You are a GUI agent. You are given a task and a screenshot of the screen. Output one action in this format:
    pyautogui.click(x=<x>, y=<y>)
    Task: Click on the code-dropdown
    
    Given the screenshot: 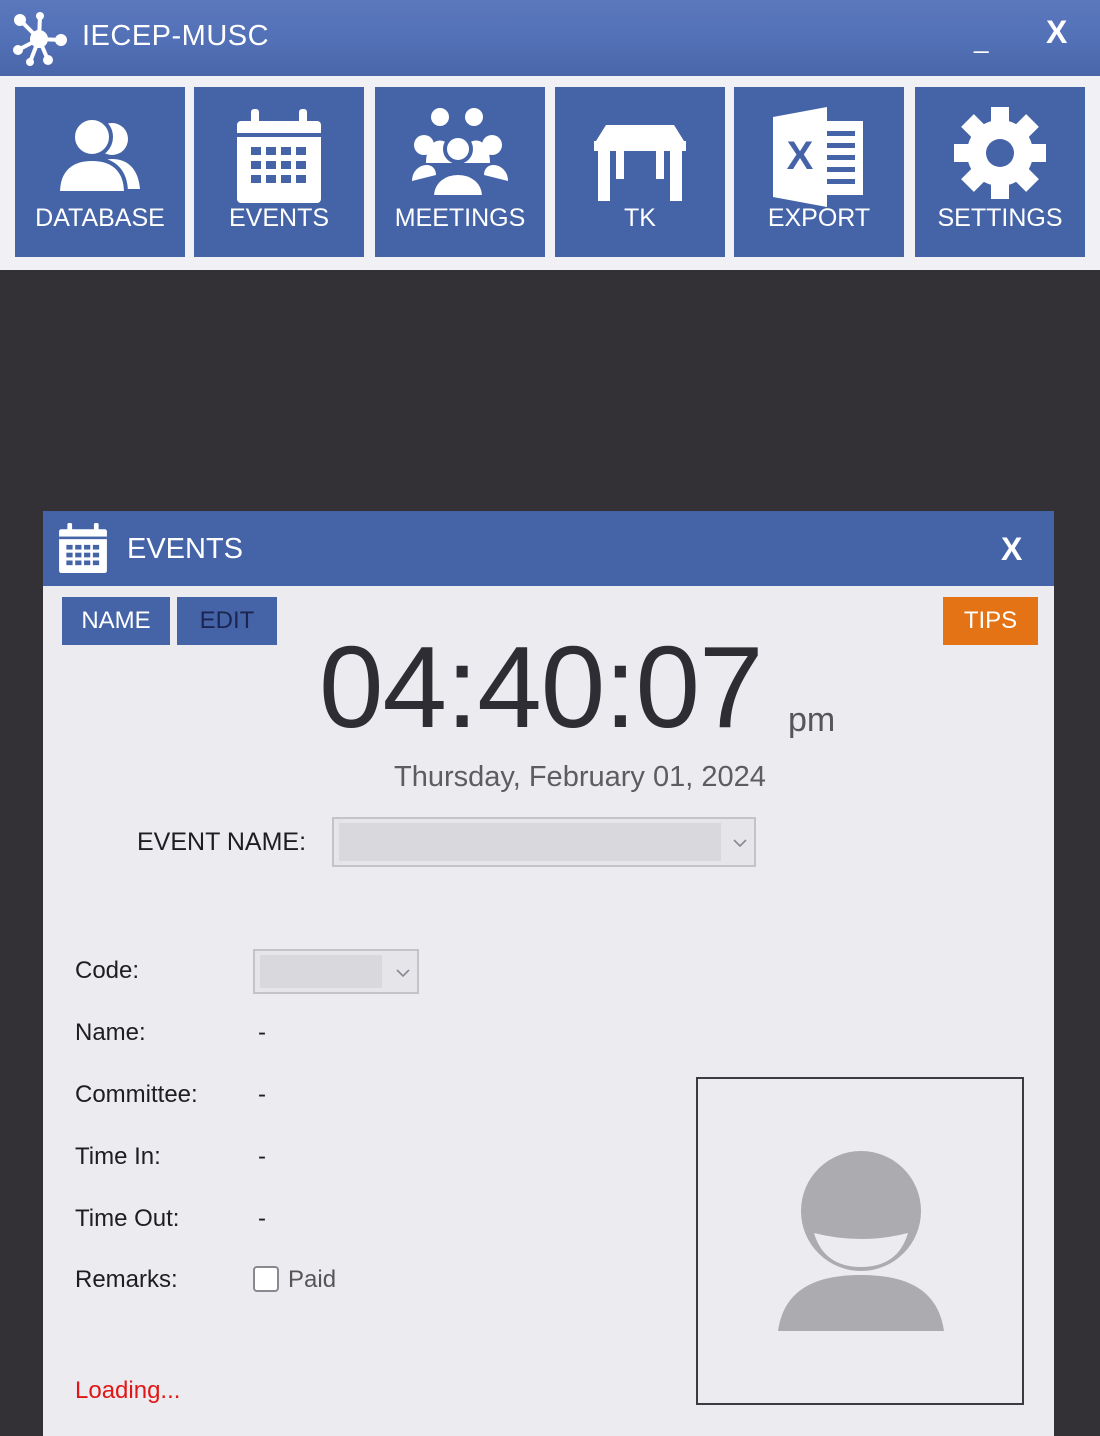 What is the action you would take?
    pyautogui.click(x=336, y=971)
    